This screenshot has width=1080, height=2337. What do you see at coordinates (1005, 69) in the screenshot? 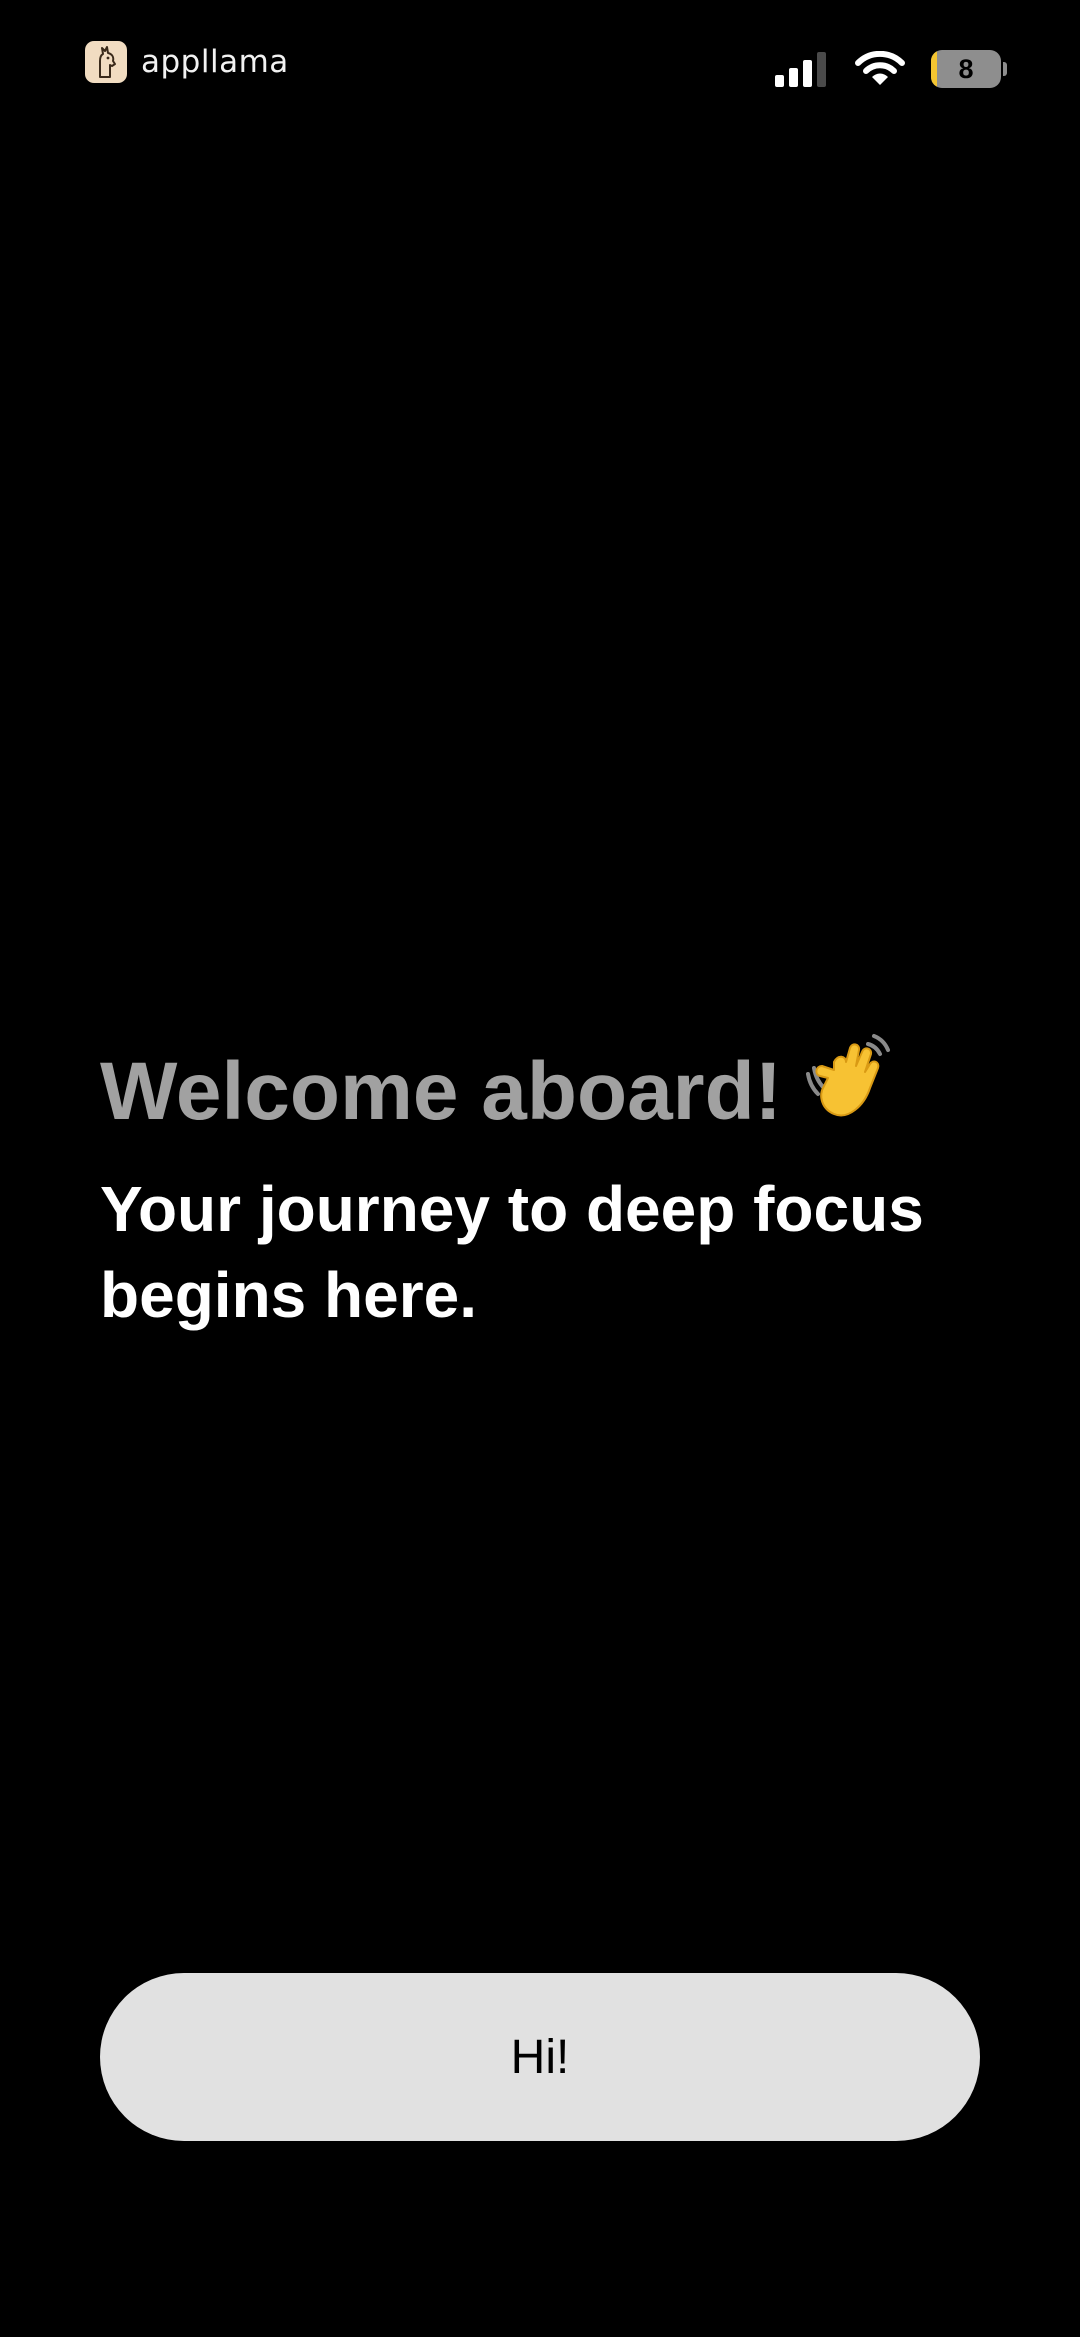
I see `battery-cap` at bounding box center [1005, 69].